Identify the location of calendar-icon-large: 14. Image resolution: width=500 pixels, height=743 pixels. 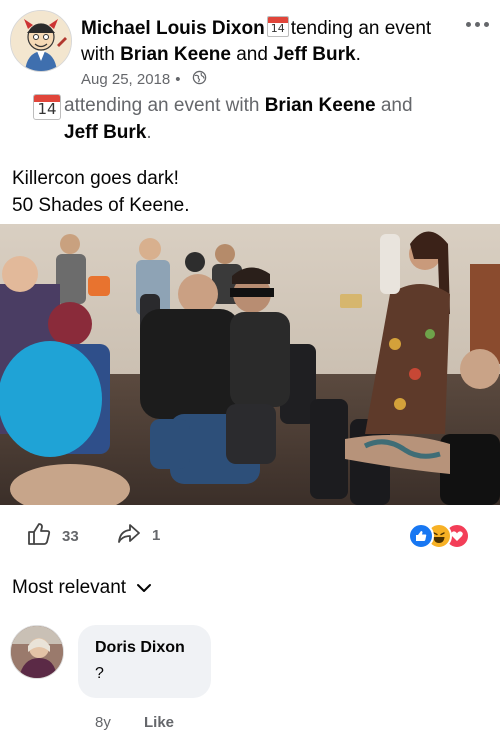
(47, 107).